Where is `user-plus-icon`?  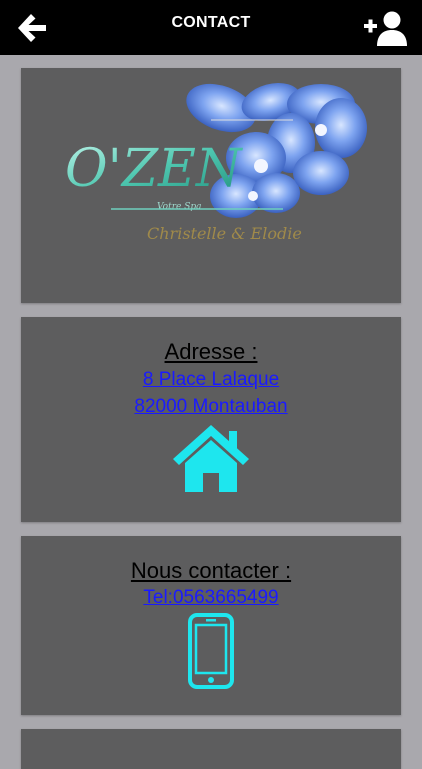 user-plus-icon is located at coordinates (385, 28).